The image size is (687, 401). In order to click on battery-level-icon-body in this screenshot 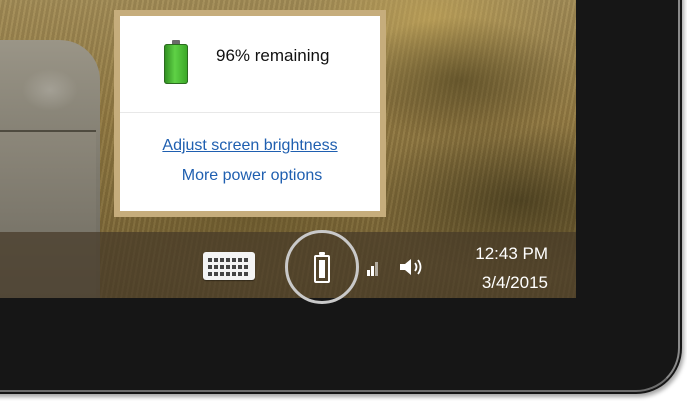, I will do `click(176, 64)`.